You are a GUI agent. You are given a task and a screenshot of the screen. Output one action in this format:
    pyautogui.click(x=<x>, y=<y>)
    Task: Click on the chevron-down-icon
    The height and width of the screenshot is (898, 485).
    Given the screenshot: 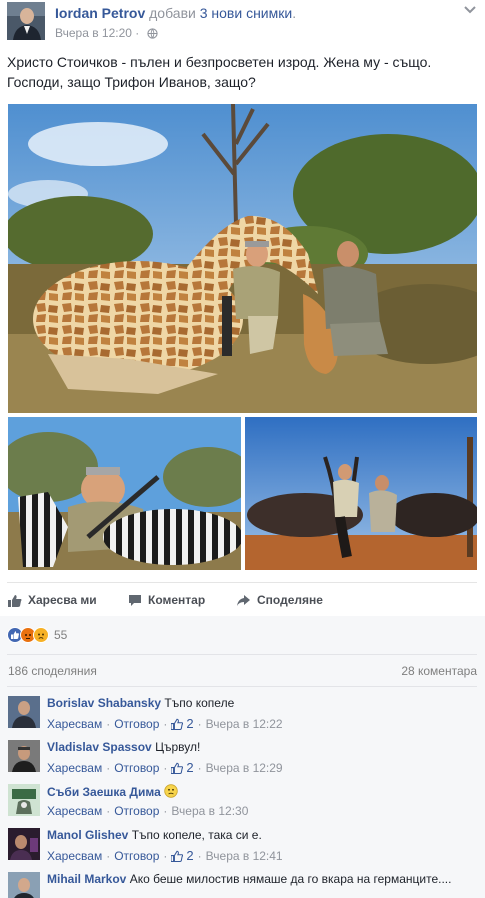 What is the action you would take?
    pyautogui.click(x=470, y=10)
    